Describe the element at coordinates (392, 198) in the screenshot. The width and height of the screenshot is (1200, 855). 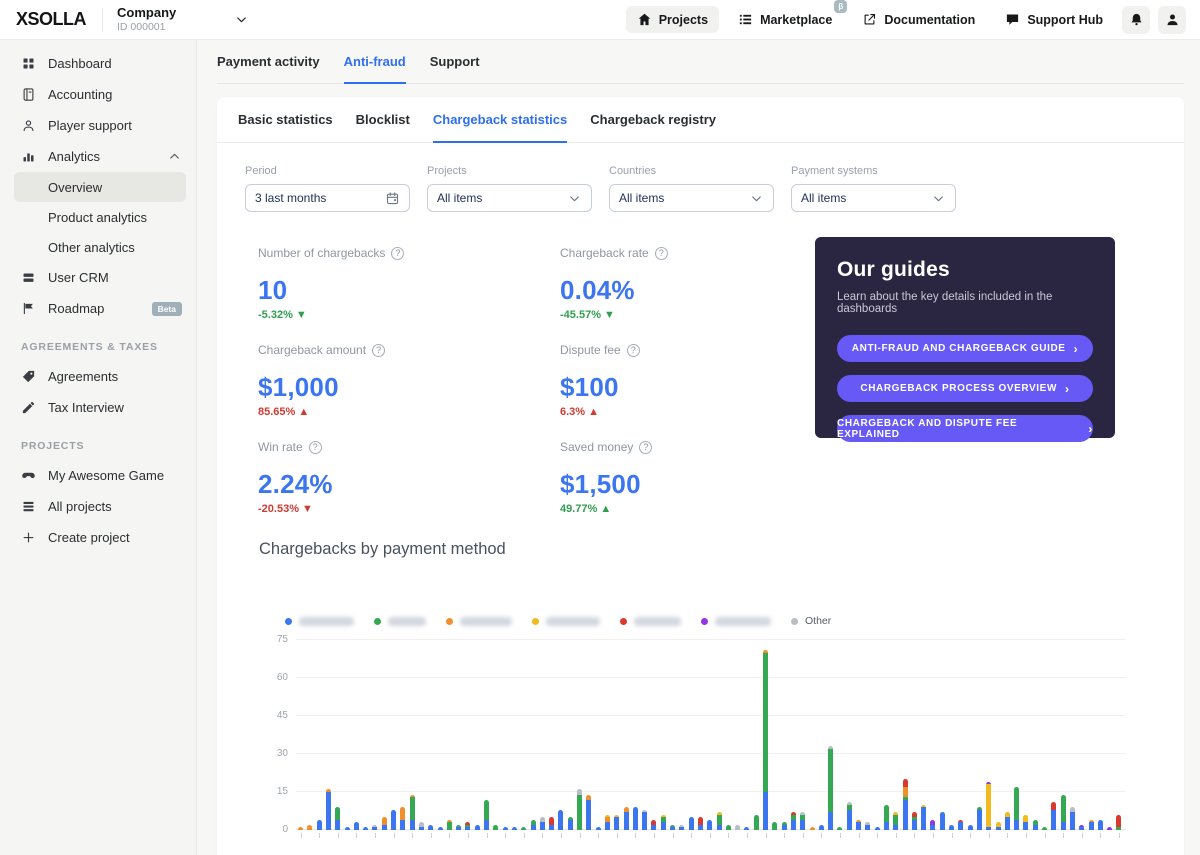
I see `calendar-icon` at that location.